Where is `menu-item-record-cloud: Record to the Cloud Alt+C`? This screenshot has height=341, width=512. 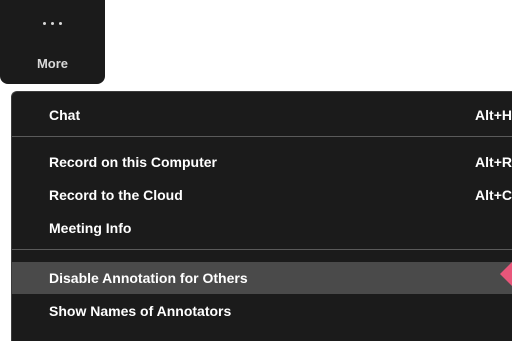
menu-item-record-cloud: Record to the Cloud Alt+C is located at coordinates (262, 195).